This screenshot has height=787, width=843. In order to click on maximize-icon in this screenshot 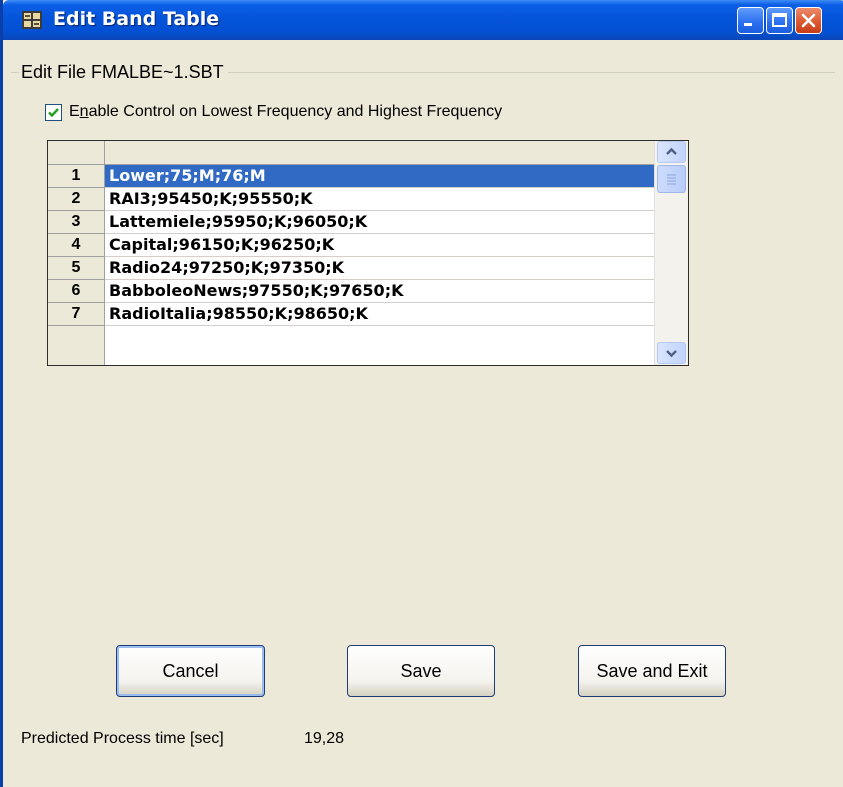, I will do `click(779, 20)`.